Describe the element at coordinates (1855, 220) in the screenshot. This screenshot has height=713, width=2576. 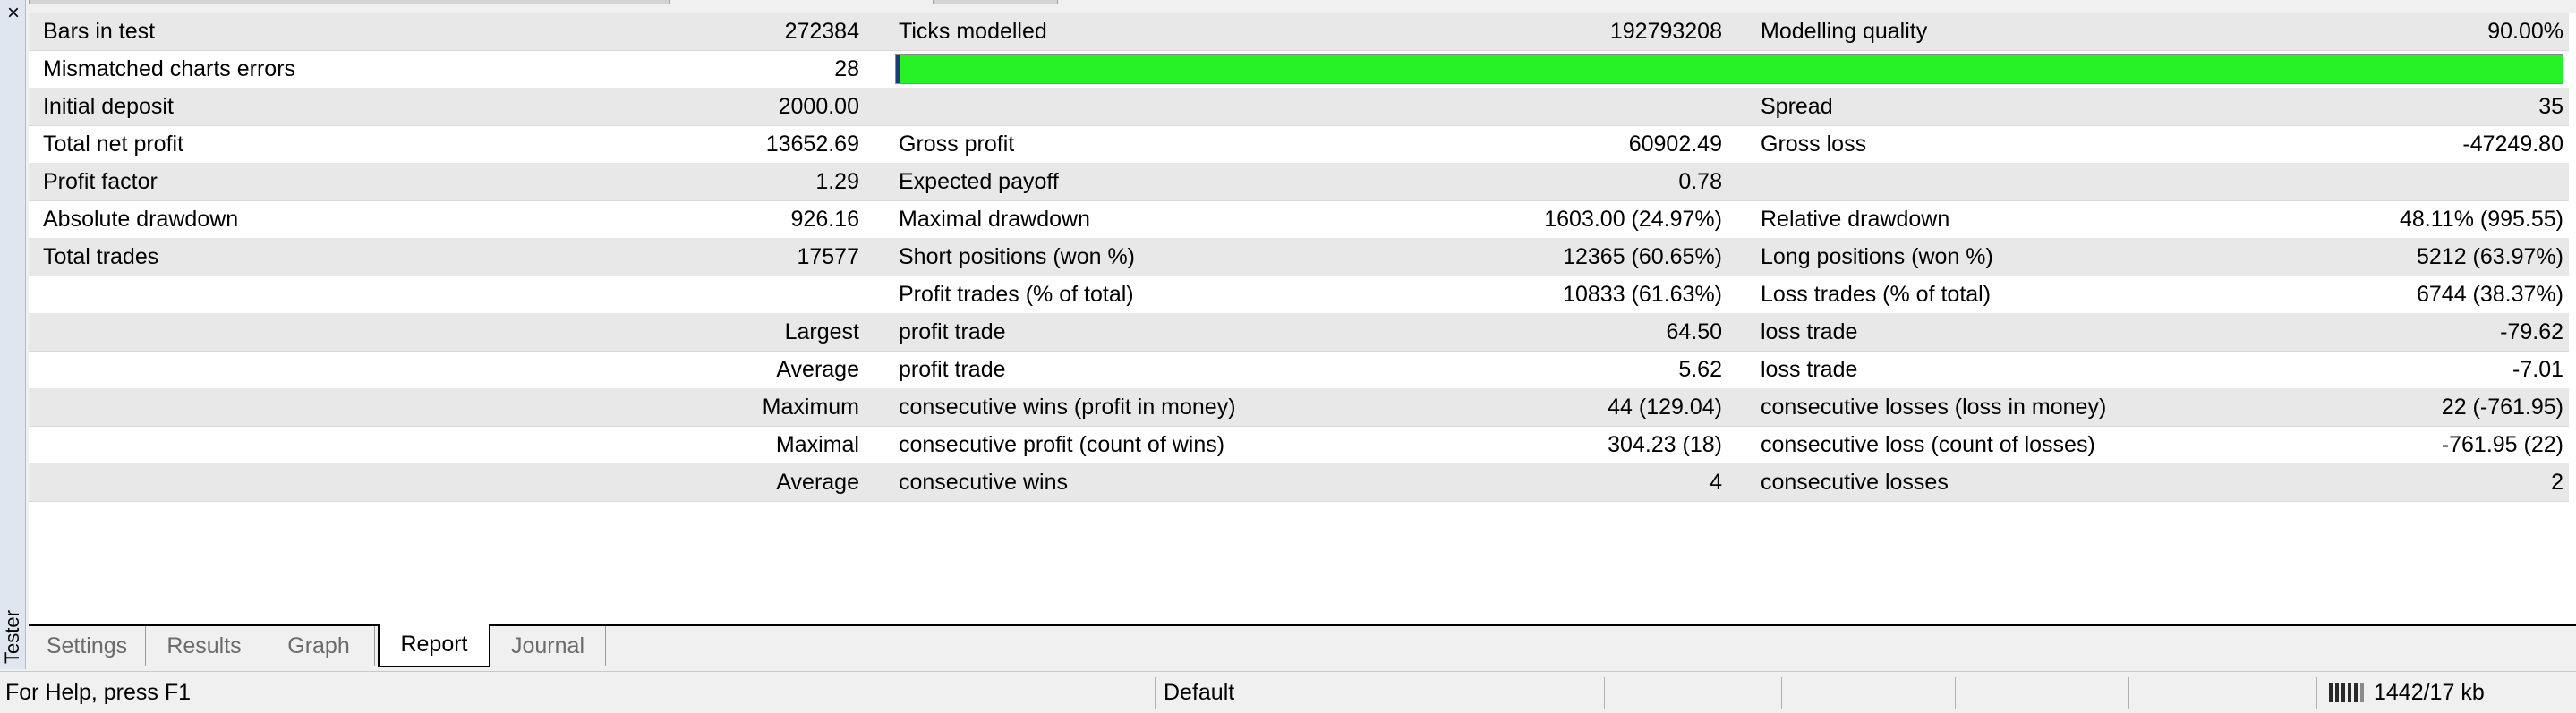
I see `label-relative-drawdown: Relative drawdown` at that location.